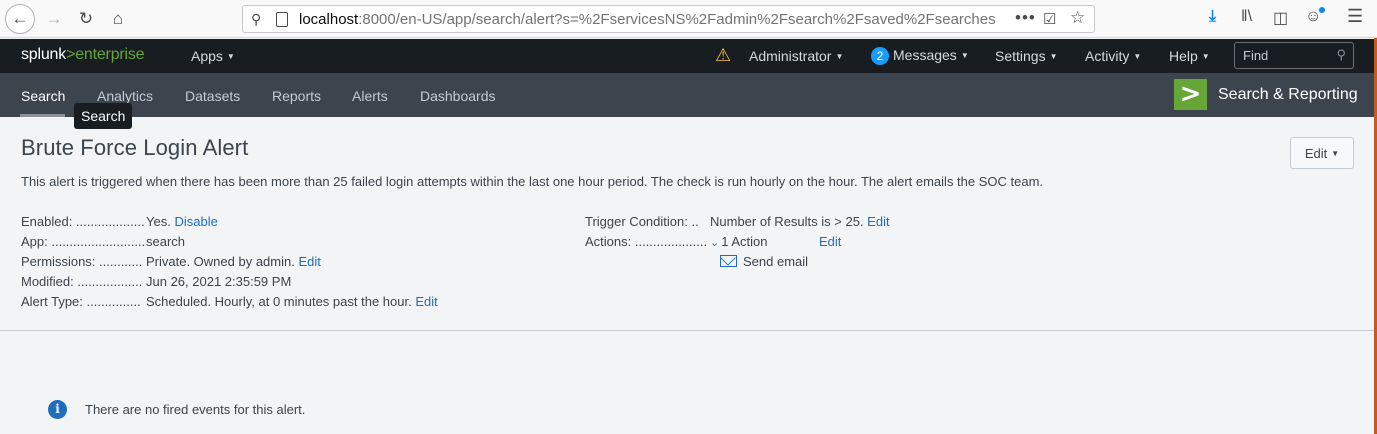 The width and height of the screenshot is (1377, 434). What do you see at coordinates (878, 221) in the screenshot?
I see `trigger-edit-link: Edit` at bounding box center [878, 221].